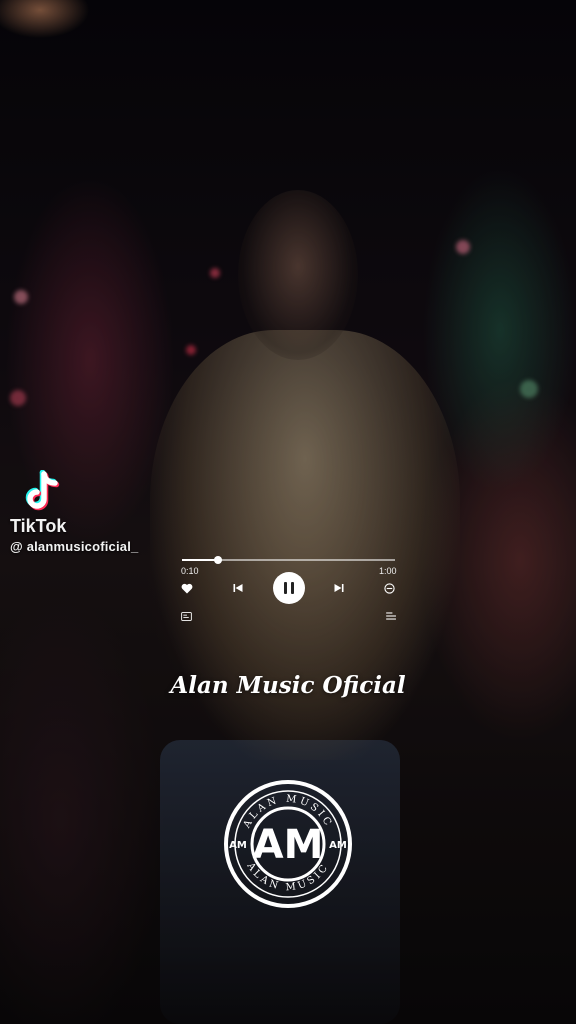  Describe the element at coordinates (288, 560) in the screenshot. I see `progress-bar` at that location.